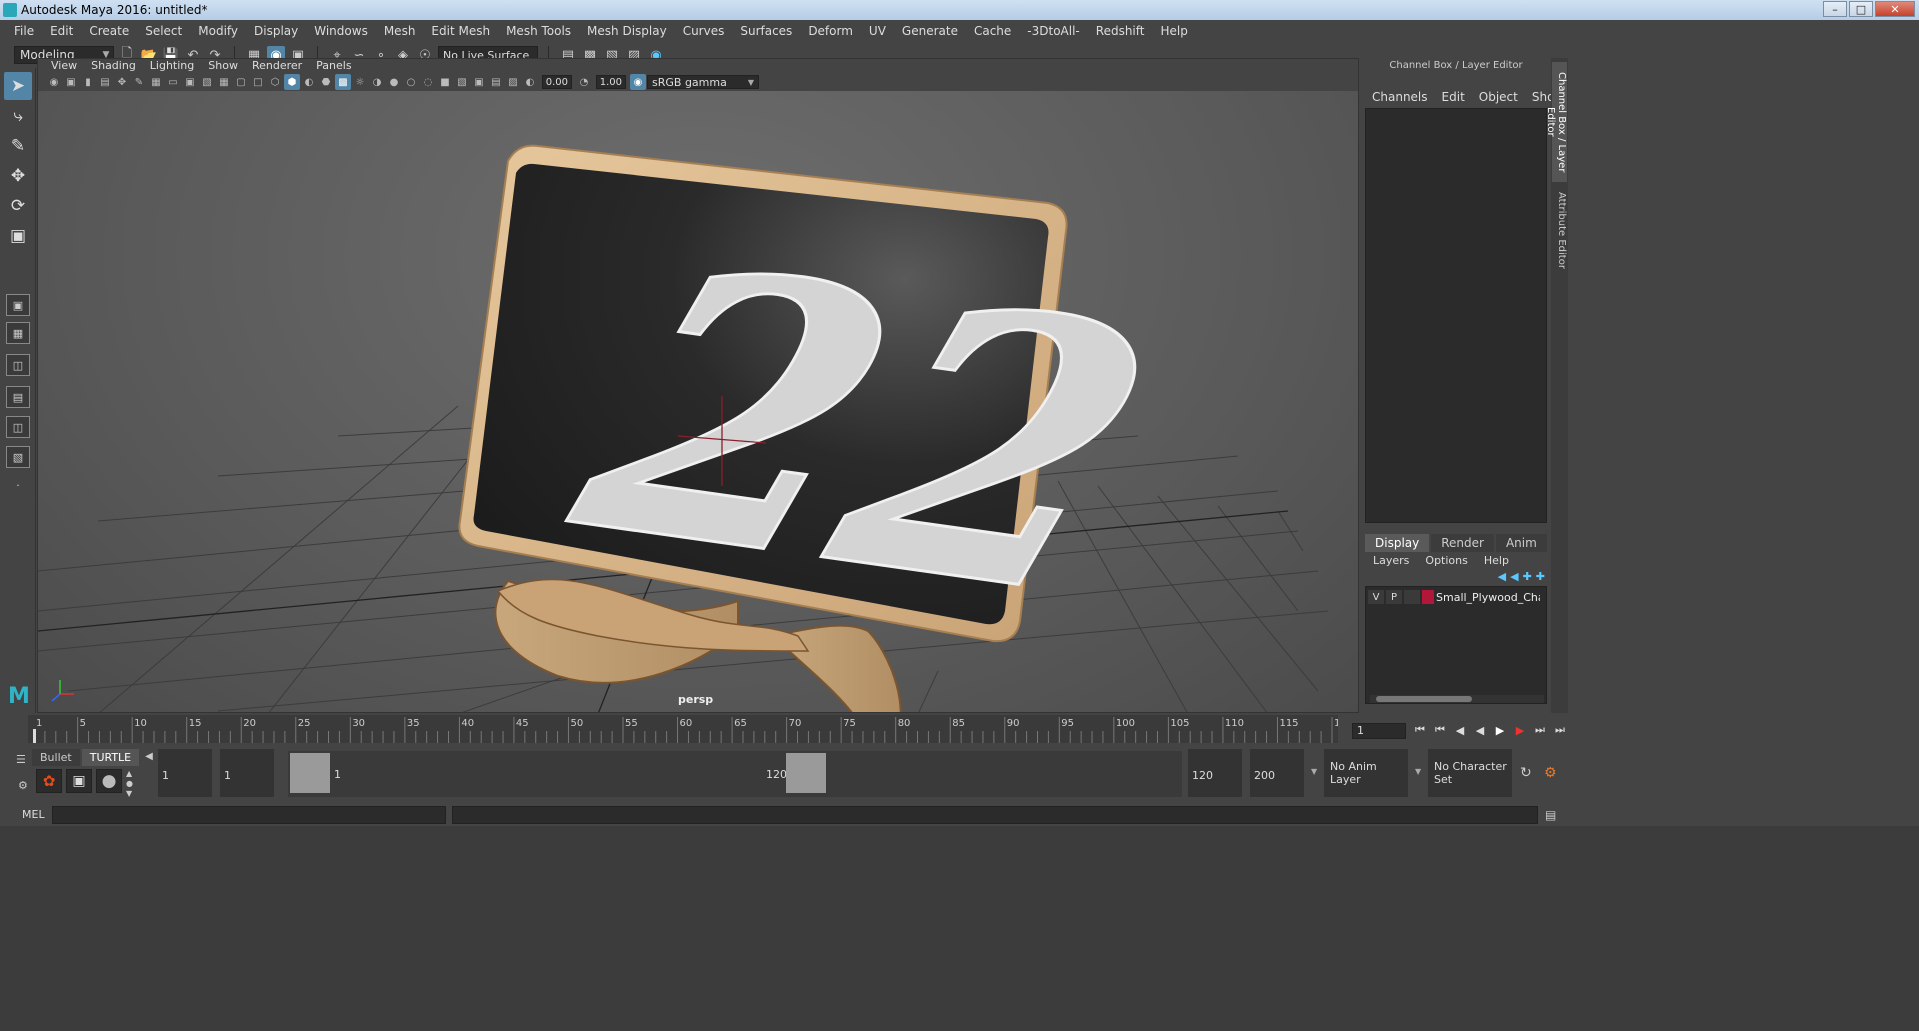 The width and height of the screenshot is (1919, 1031). What do you see at coordinates (49, 781) in the screenshot?
I see `turtle-render-icon: ✿` at bounding box center [49, 781].